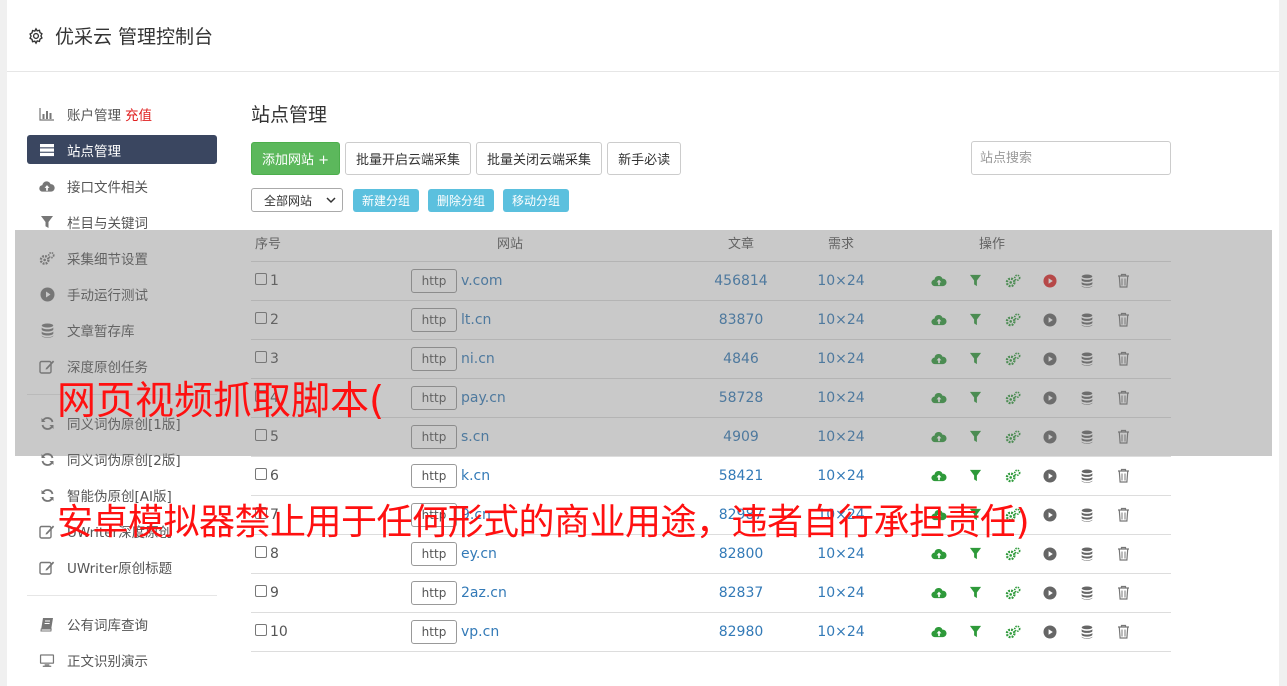 The height and width of the screenshot is (686, 1287). What do you see at coordinates (741, 359) in the screenshot?
I see `article-count: 4846` at bounding box center [741, 359].